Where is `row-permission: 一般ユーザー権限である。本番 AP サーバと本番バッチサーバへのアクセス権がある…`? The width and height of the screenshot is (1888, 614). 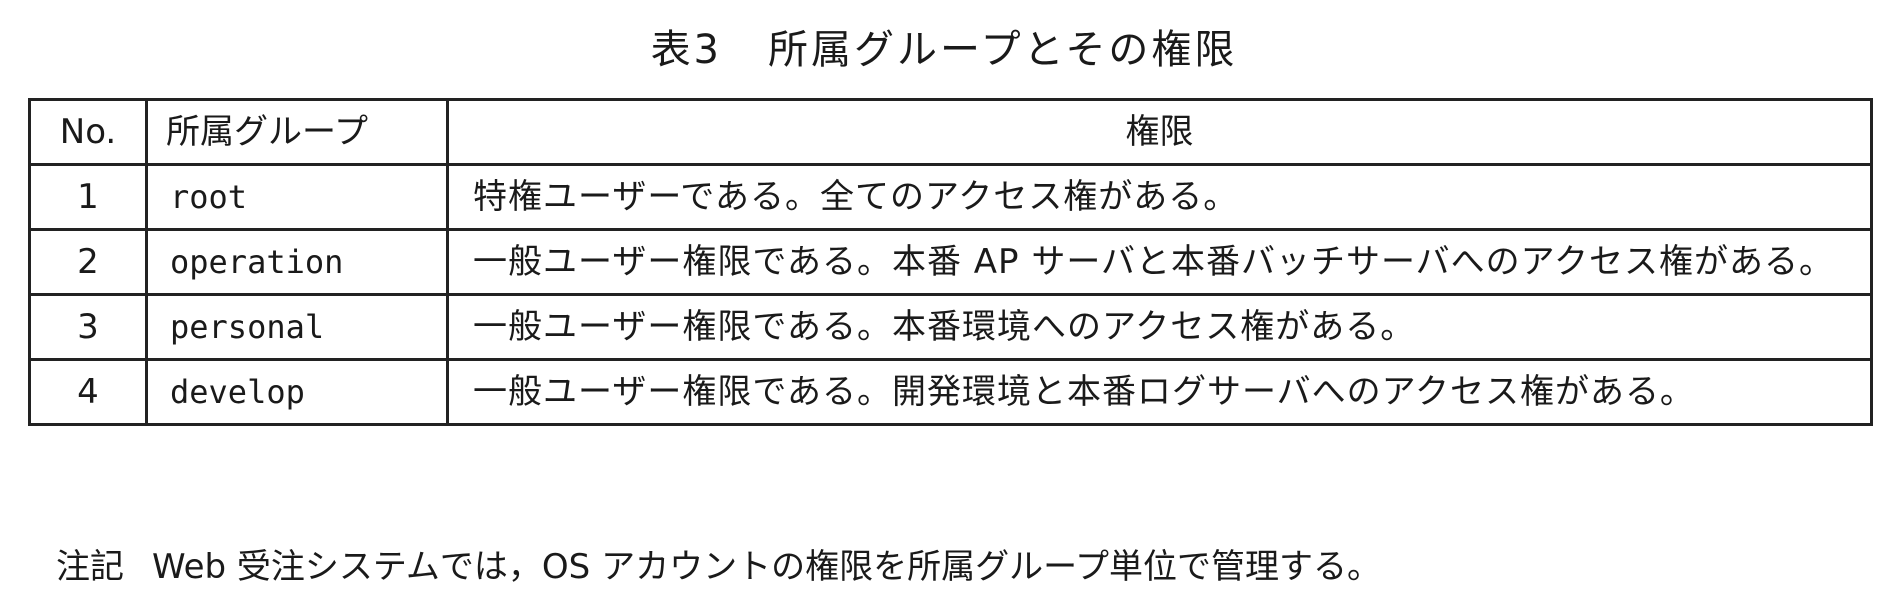 row-permission: 一般ユーザー権限である。本番 AP サーバと本番バッチサーバへのアクセス権がある… is located at coordinates (1159, 262).